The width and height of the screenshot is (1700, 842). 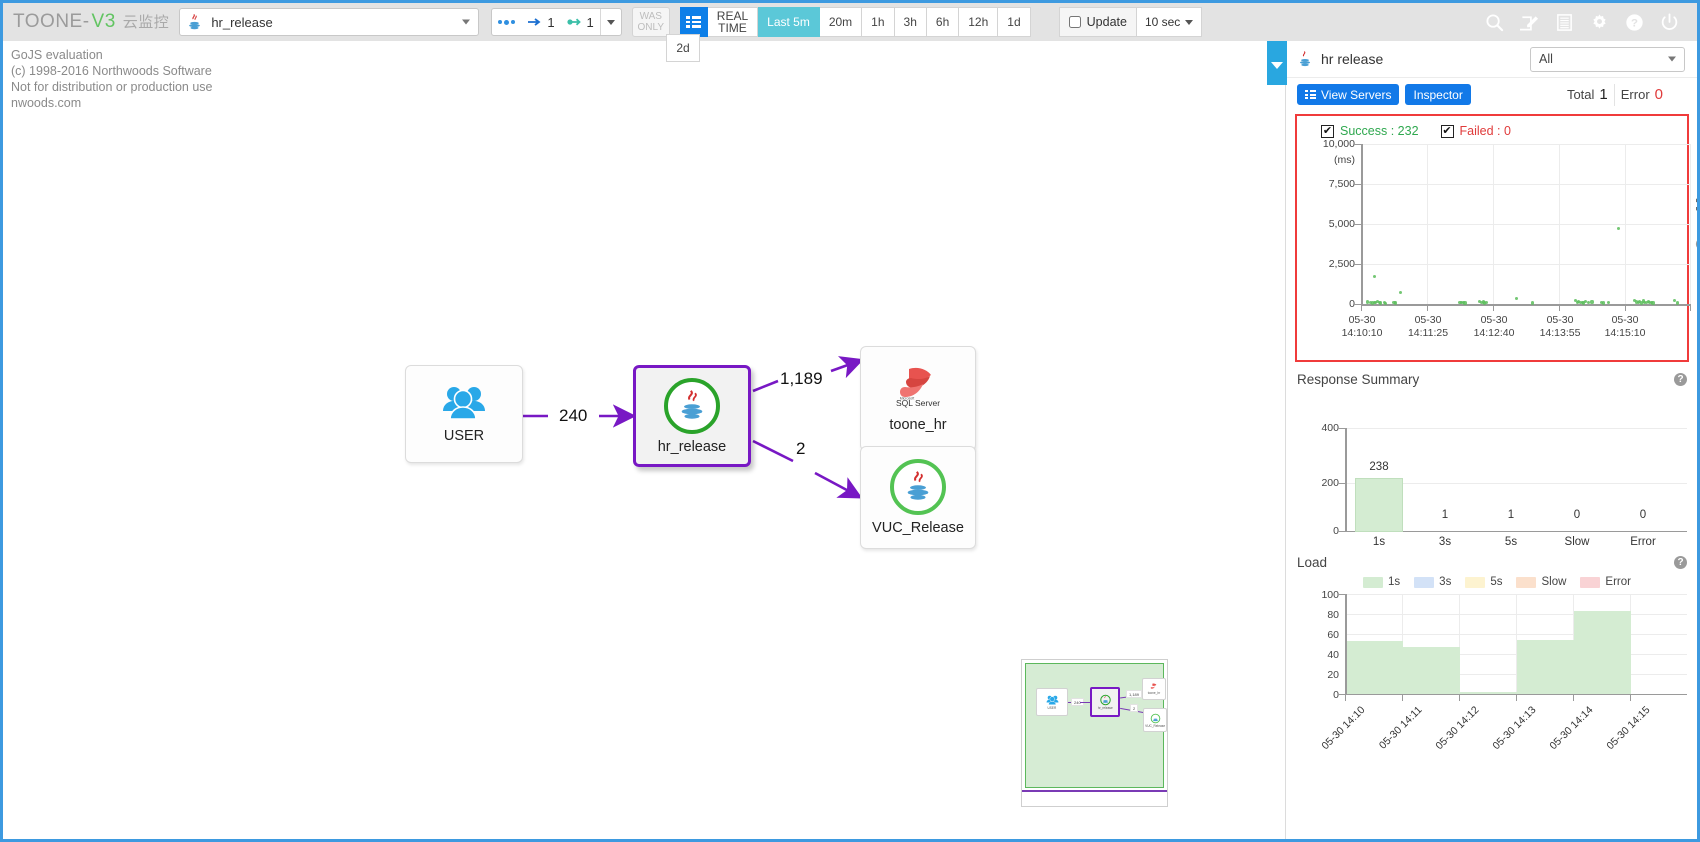 What do you see at coordinates (1494, 22) in the screenshot?
I see `search-icon` at bounding box center [1494, 22].